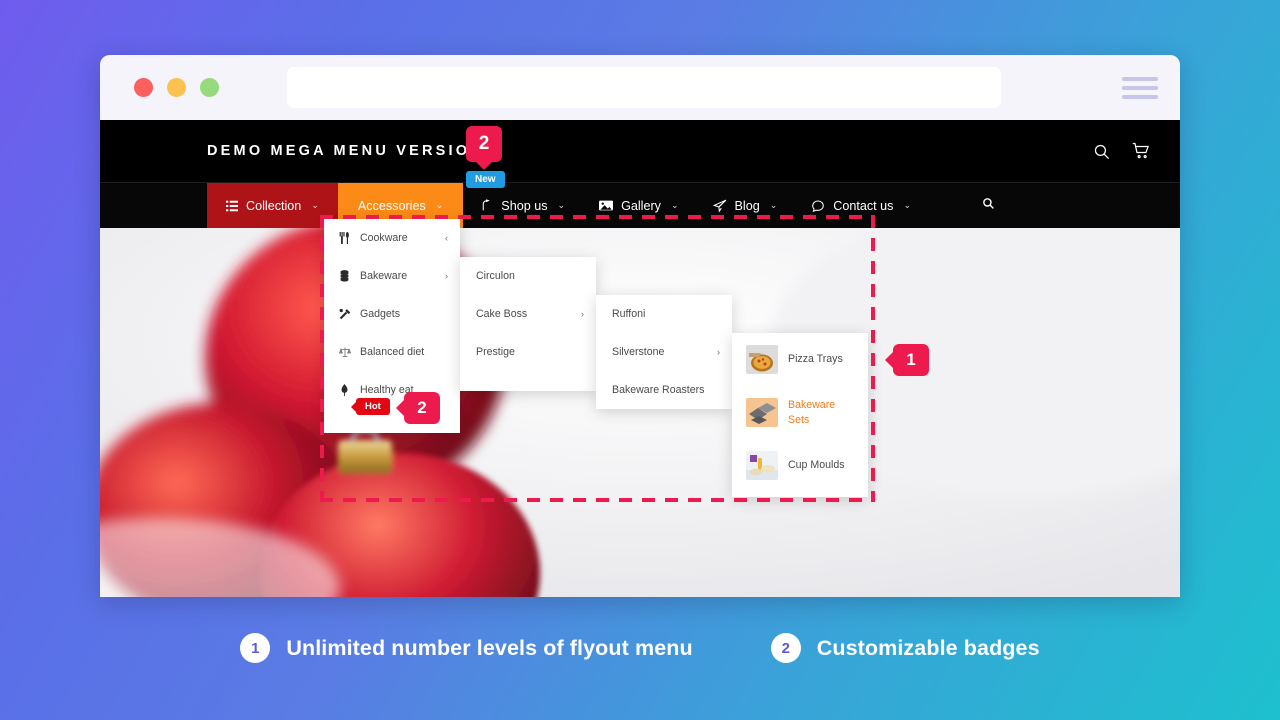  I want to click on nav-item-collection: Collection ⌄, so click(272, 205).